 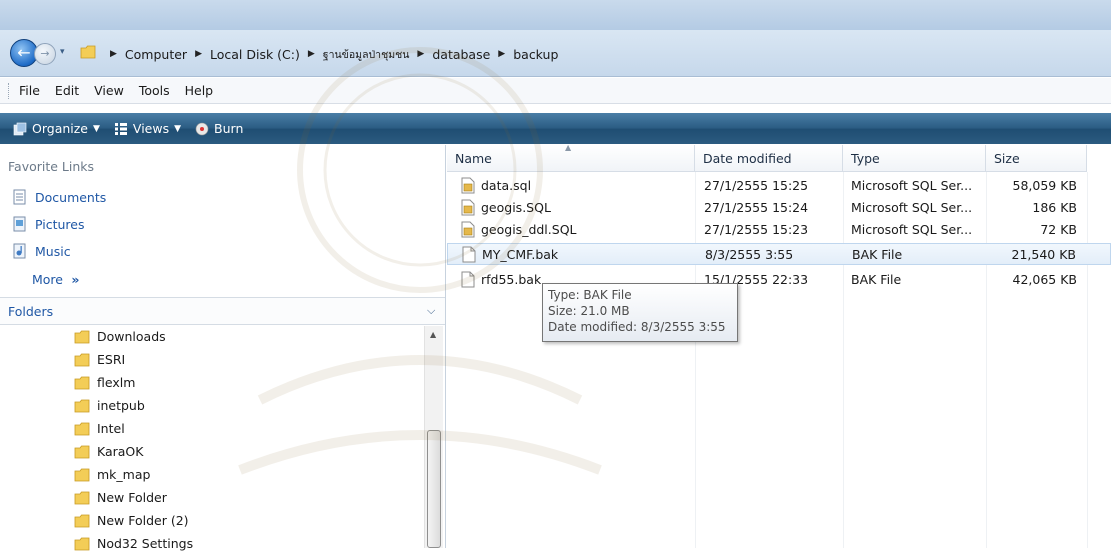 What do you see at coordinates (53, 251) in the screenshot?
I see `favorite-label: Music` at bounding box center [53, 251].